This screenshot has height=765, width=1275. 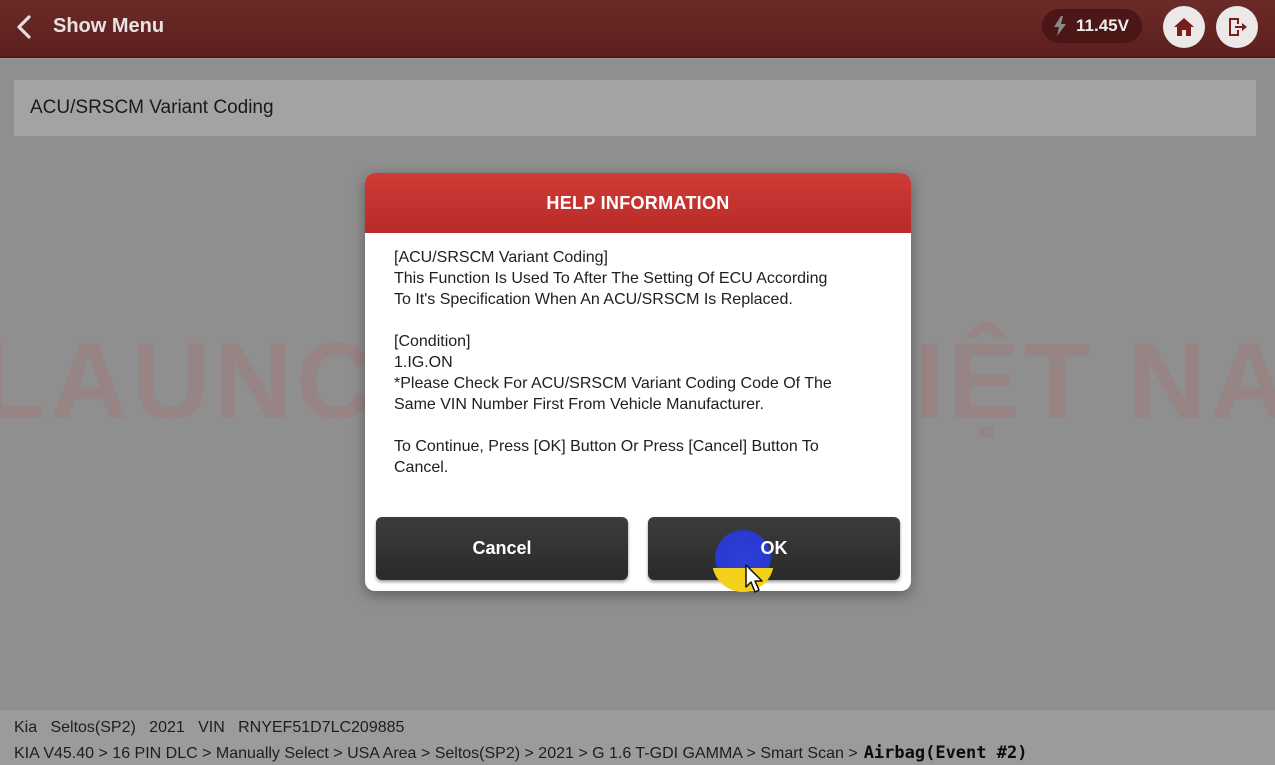 I want to click on dialog-header: HELP INFORMATION, so click(x=638, y=203).